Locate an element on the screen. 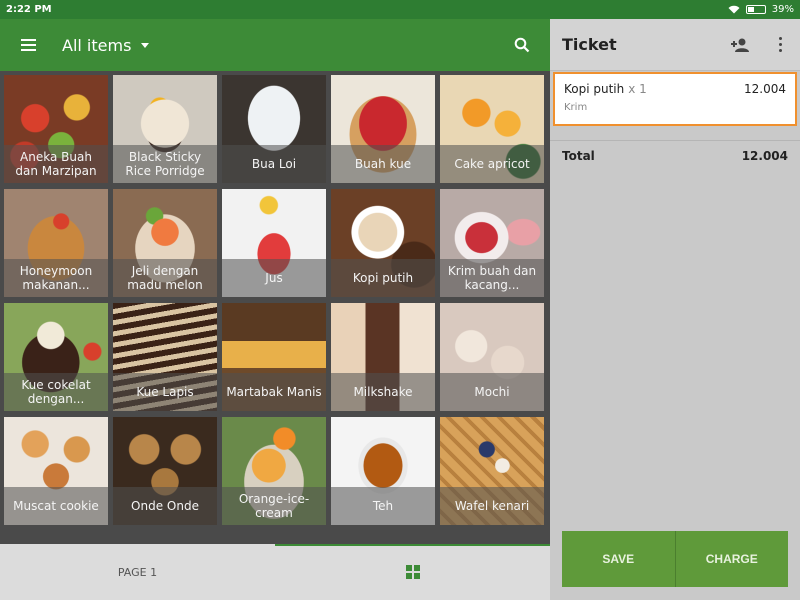 The image size is (800, 600). item-tile: Martabak Manis is located at coordinates (274, 357).